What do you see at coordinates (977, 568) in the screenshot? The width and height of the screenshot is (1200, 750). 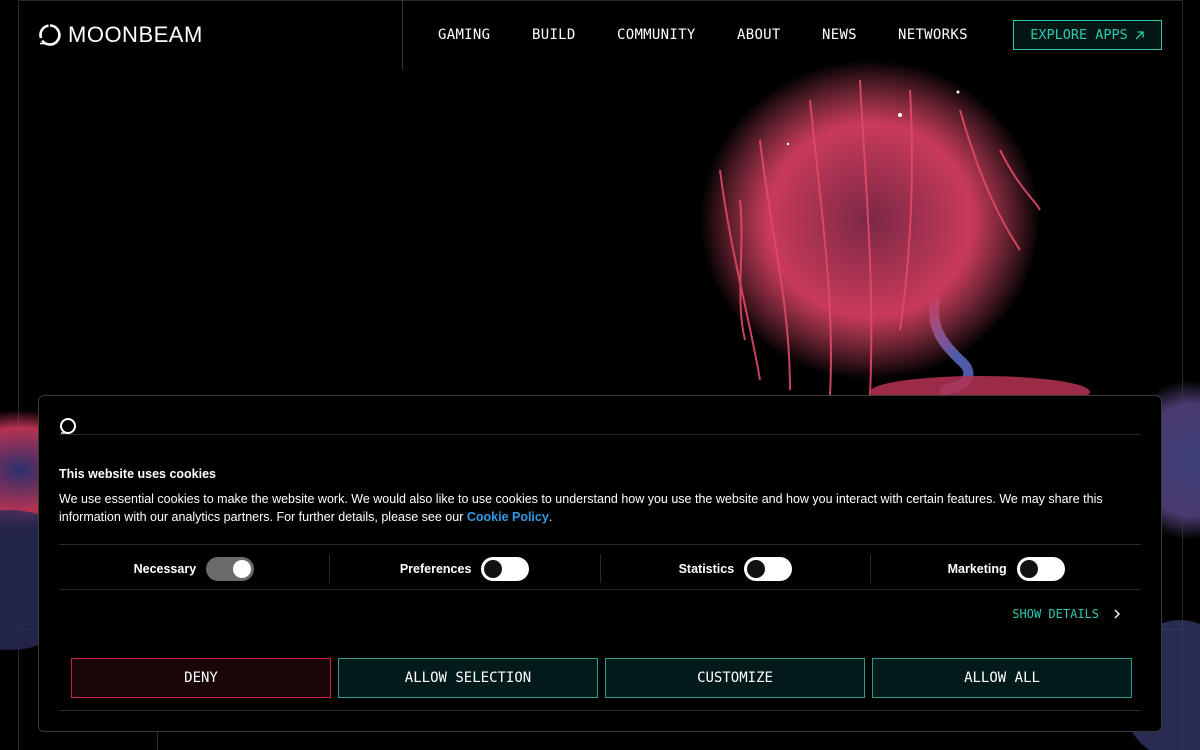 I see `toggle-label: Marketing` at bounding box center [977, 568].